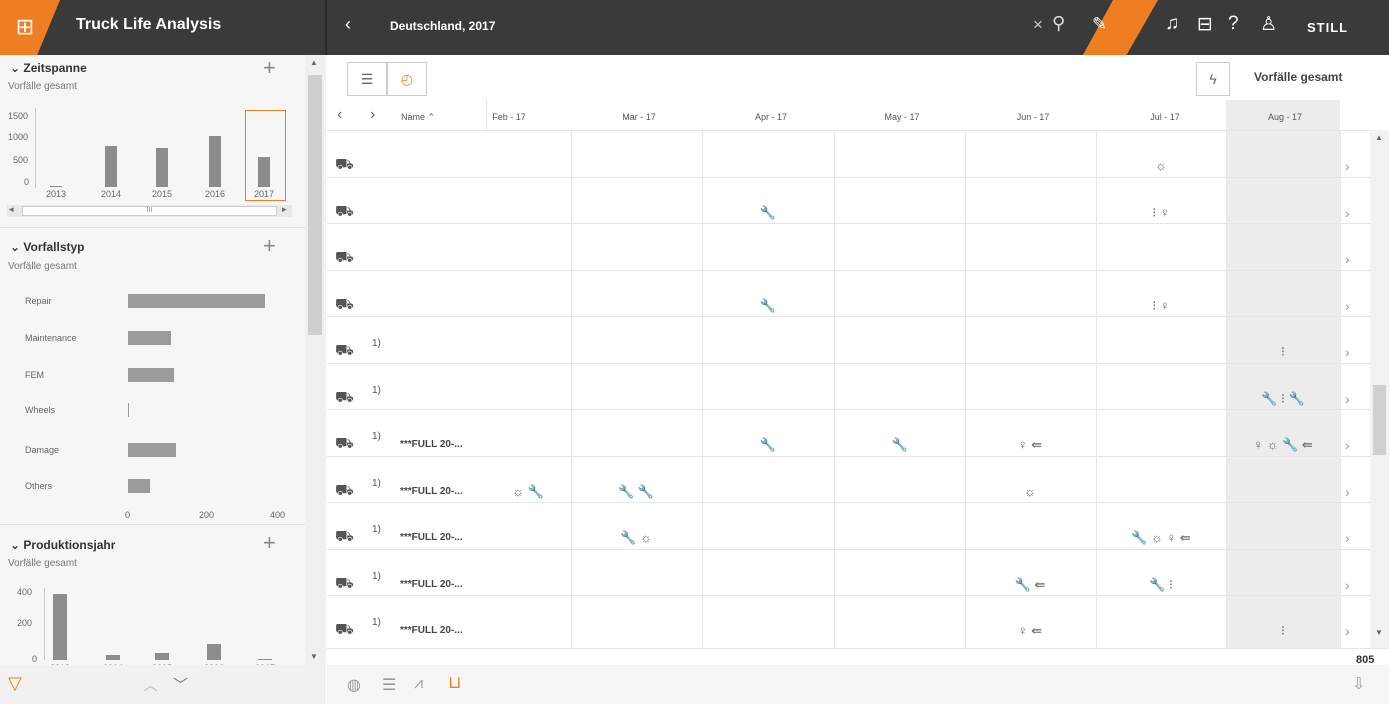 This screenshot has width=1389, height=704. I want to click on prev-page-icon: ‹, so click(339, 115).